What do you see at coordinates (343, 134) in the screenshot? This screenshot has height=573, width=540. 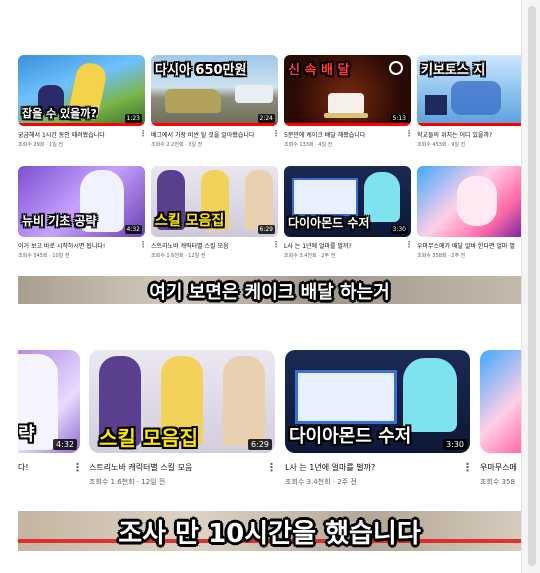 I see `video-title: 5분만에 케이크 배달 해봤습니다` at bounding box center [343, 134].